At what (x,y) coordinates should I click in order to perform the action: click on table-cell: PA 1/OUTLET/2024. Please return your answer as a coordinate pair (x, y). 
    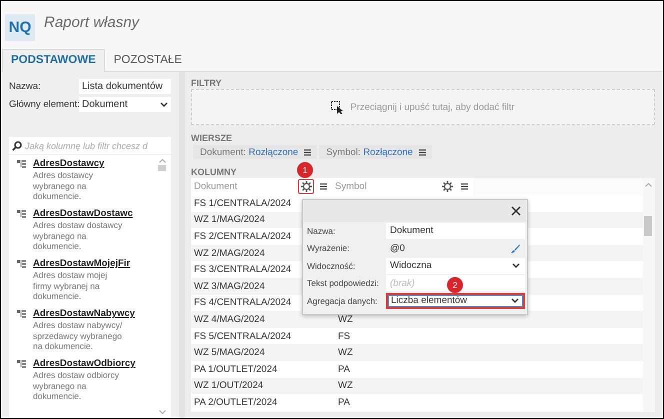
    Looking at the image, I should click on (236, 369).